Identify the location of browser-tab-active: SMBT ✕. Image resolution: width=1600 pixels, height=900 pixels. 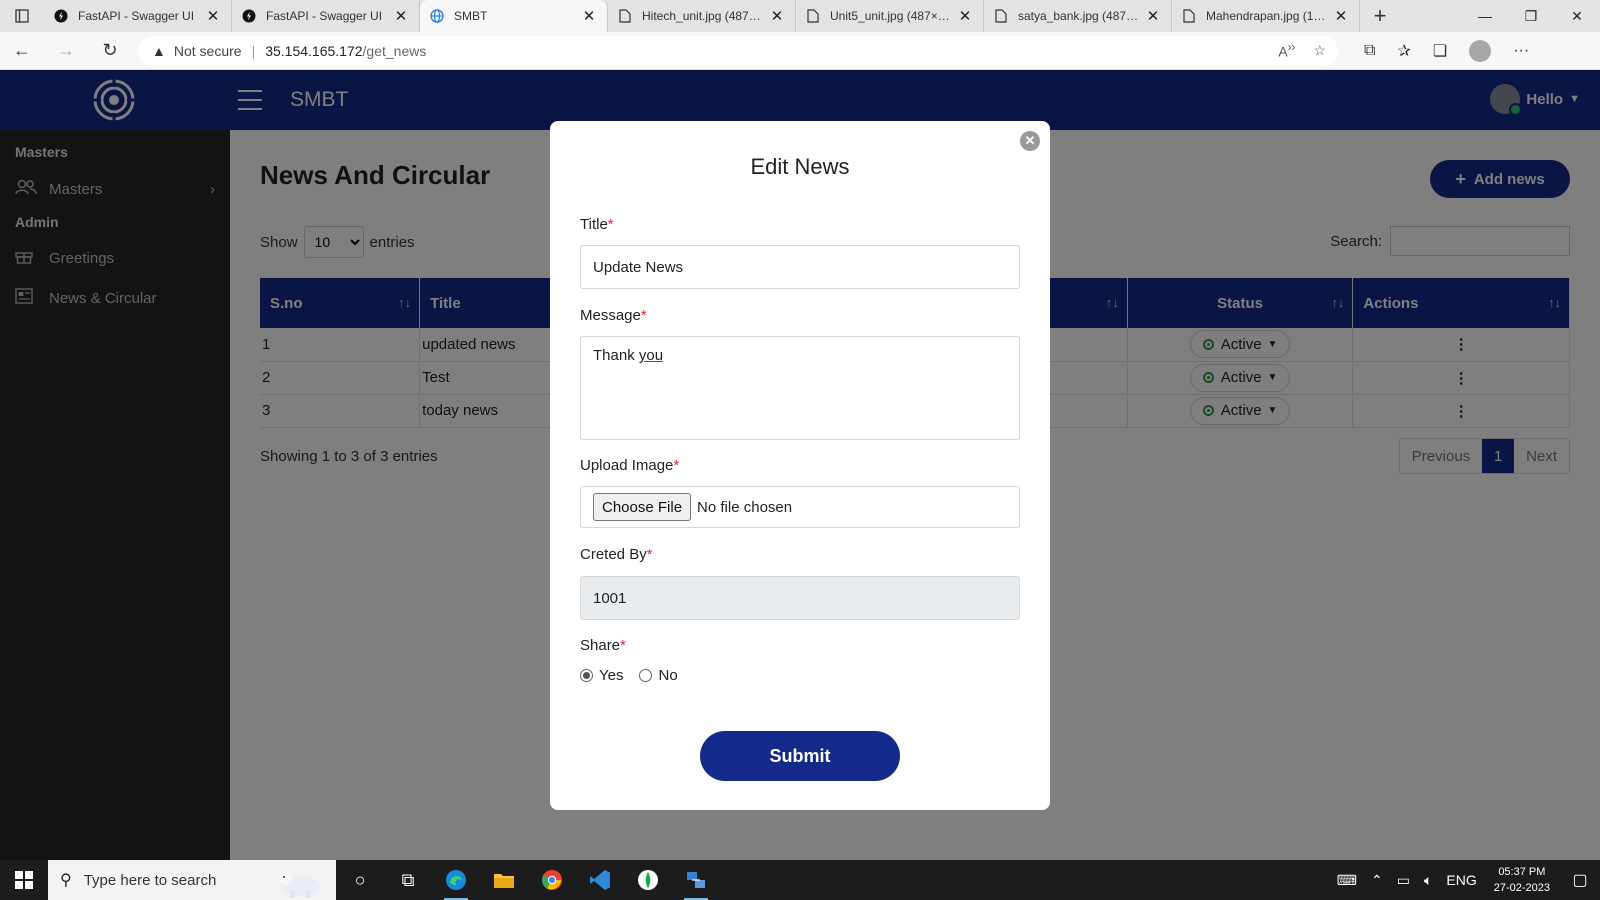
(514, 16).